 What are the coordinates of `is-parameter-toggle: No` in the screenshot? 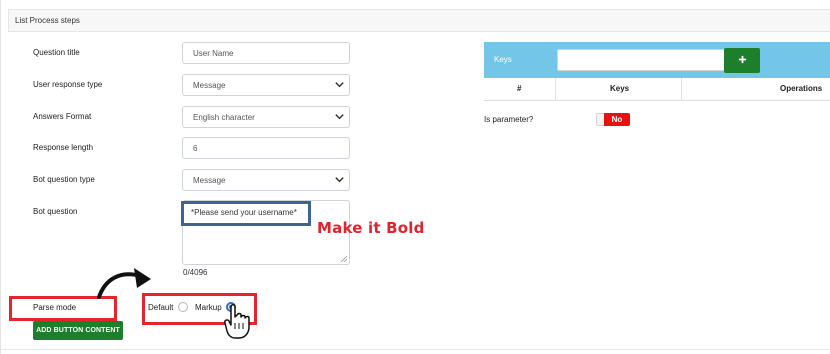 It's located at (613, 119).